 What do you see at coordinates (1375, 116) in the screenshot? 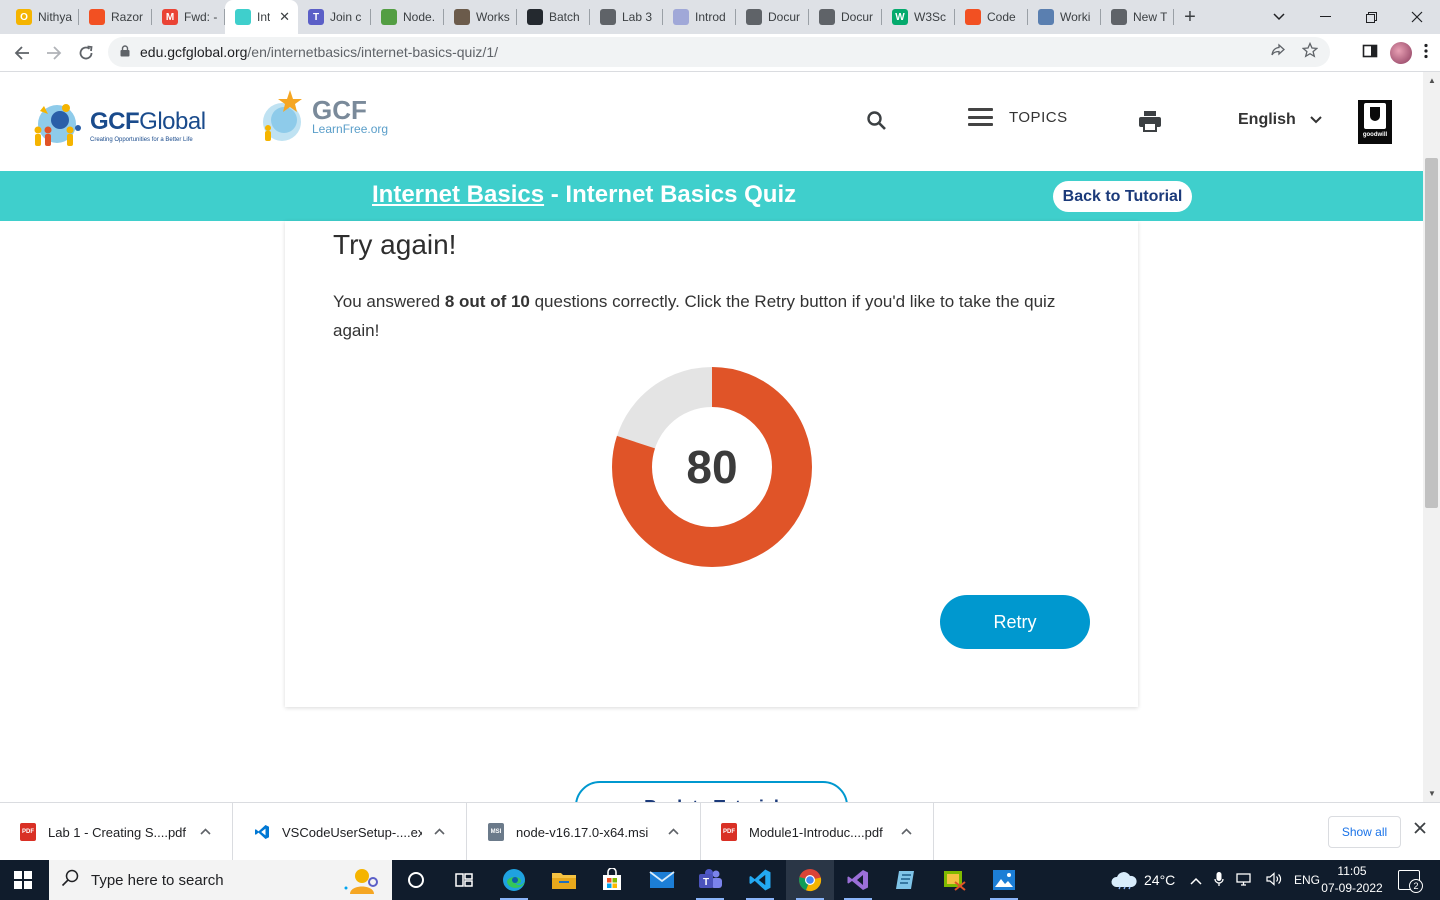
I see `goodwill-g-icon` at bounding box center [1375, 116].